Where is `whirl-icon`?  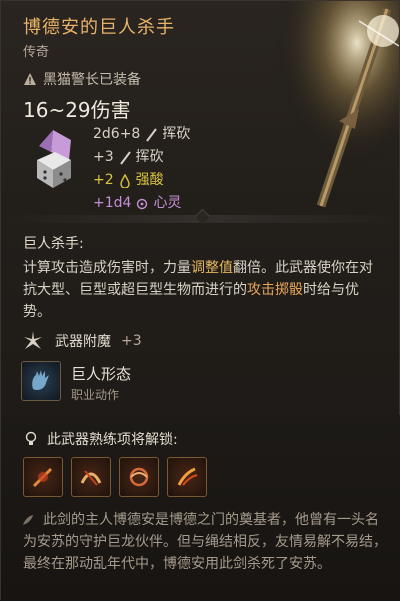 whirl-icon is located at coordinates (139, 477).